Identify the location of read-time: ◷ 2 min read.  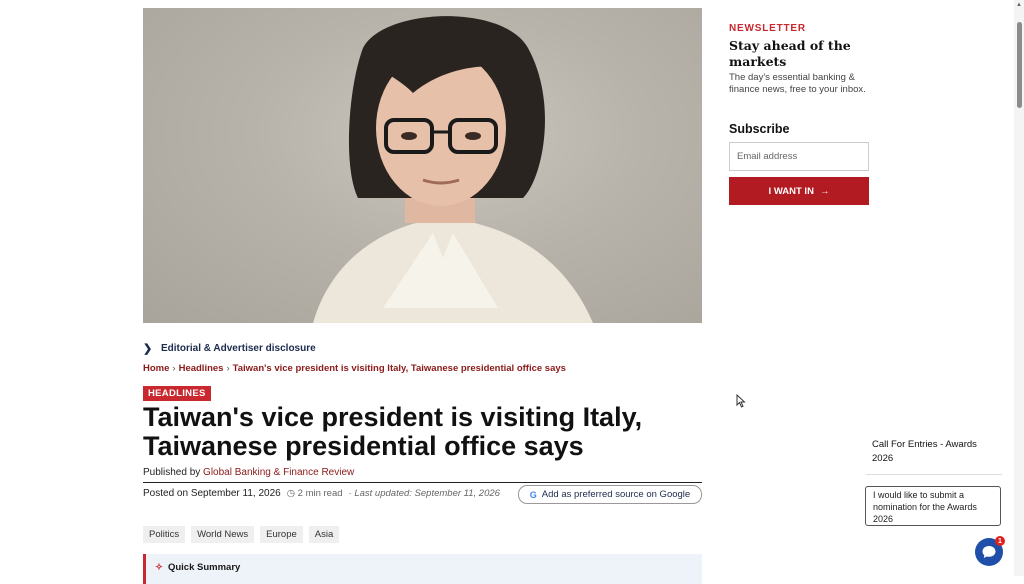
(315, 493).